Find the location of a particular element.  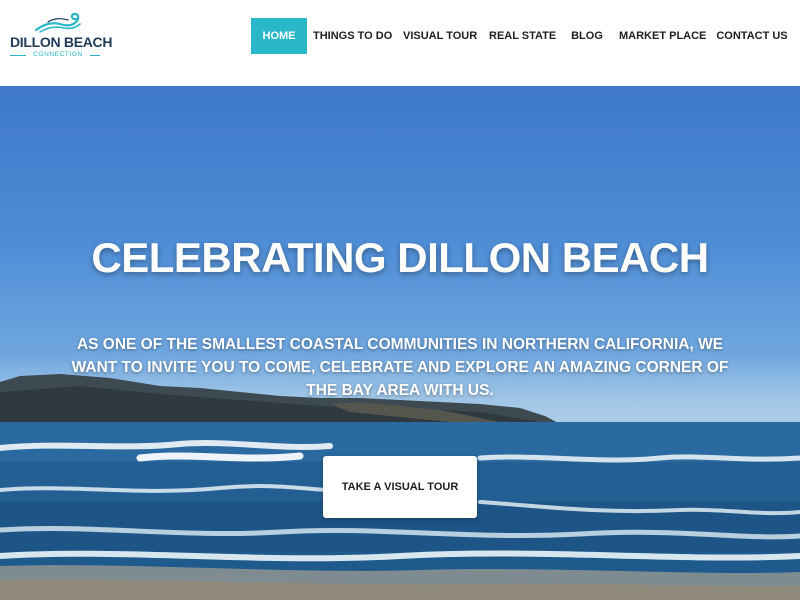

site-logo: DILLON BEACH CONNECTION is located at coordinates (61, 36).